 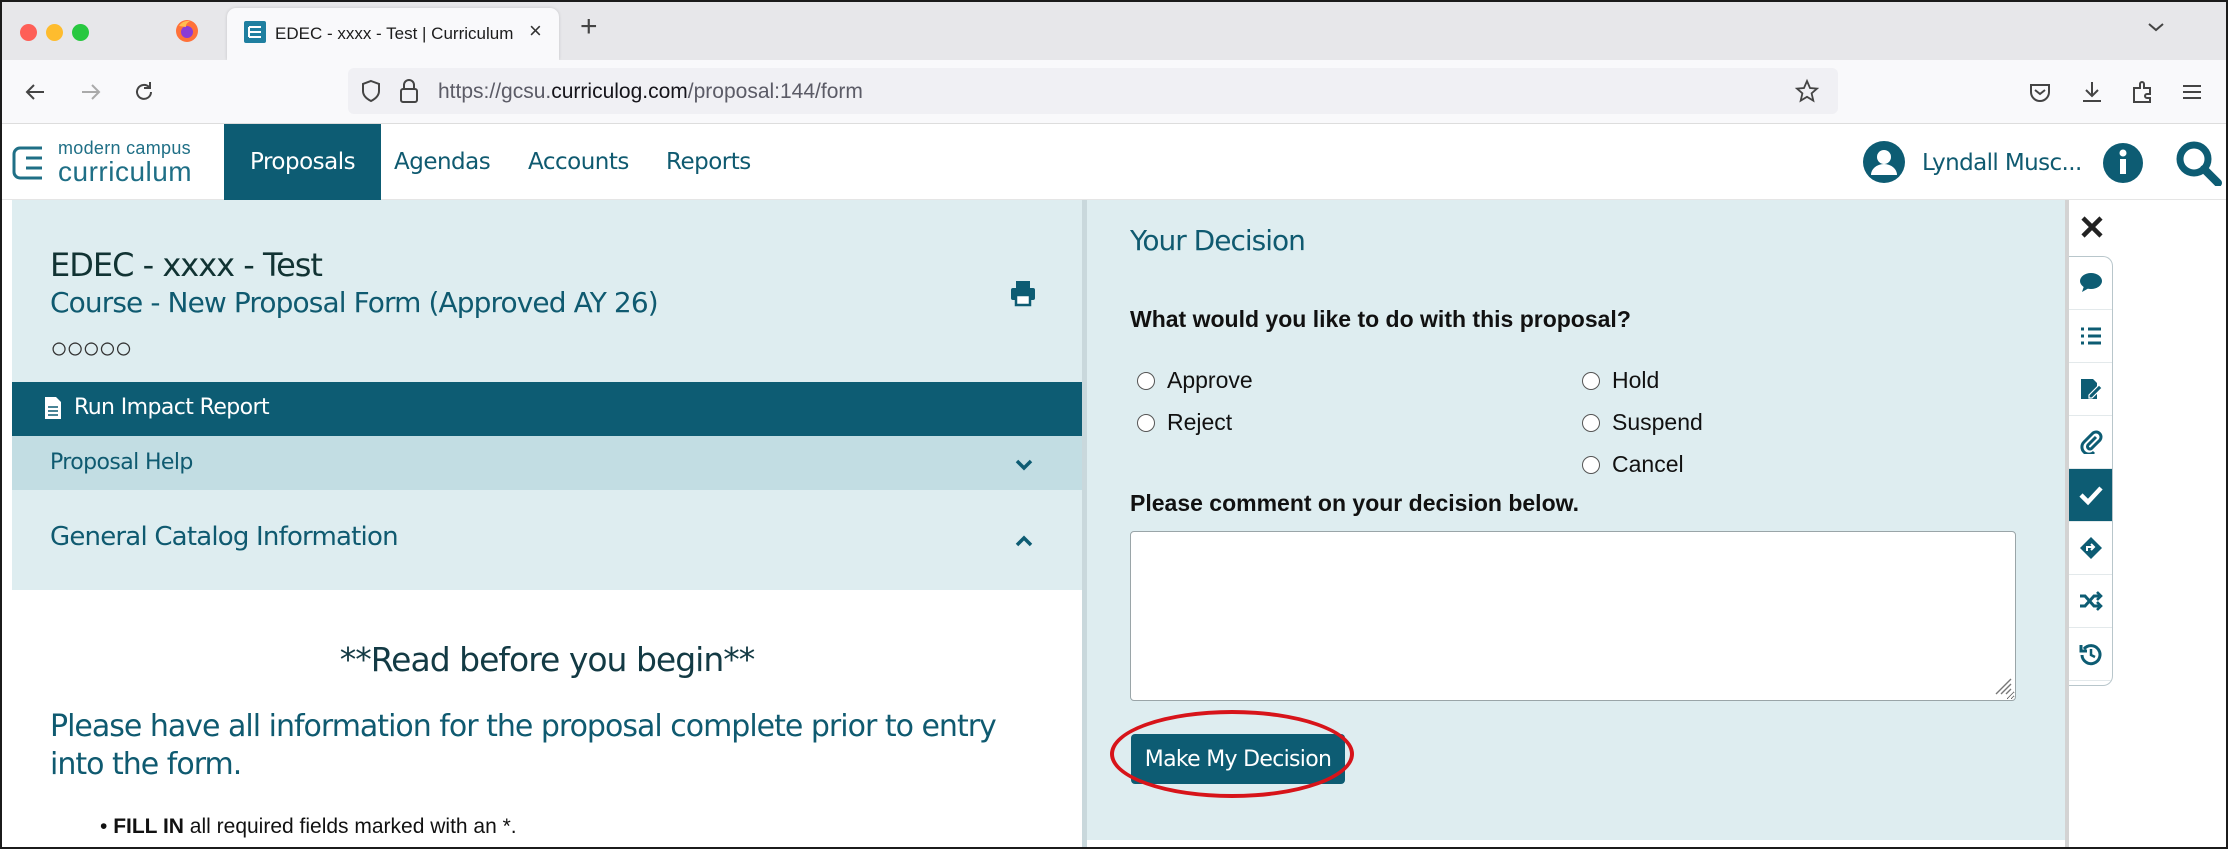 I want to click on logo-text-main: curriculum, so click(x=125, y=171).